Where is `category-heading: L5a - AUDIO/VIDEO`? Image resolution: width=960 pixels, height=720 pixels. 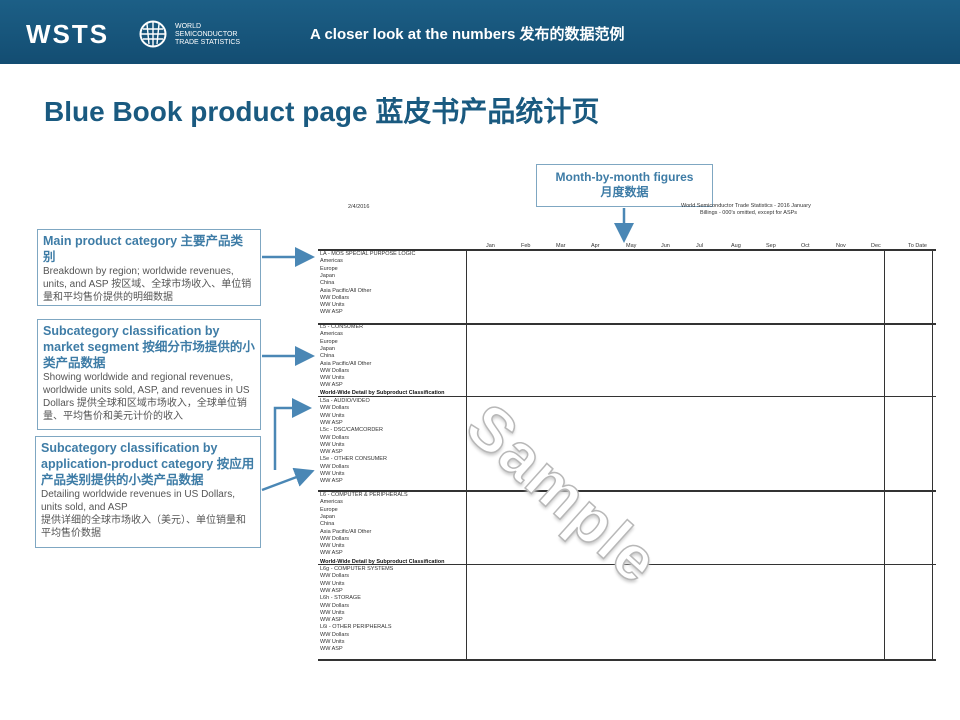
category-heading: L5a - AUDIO/VIDEO is located at coordinates (345, 401).